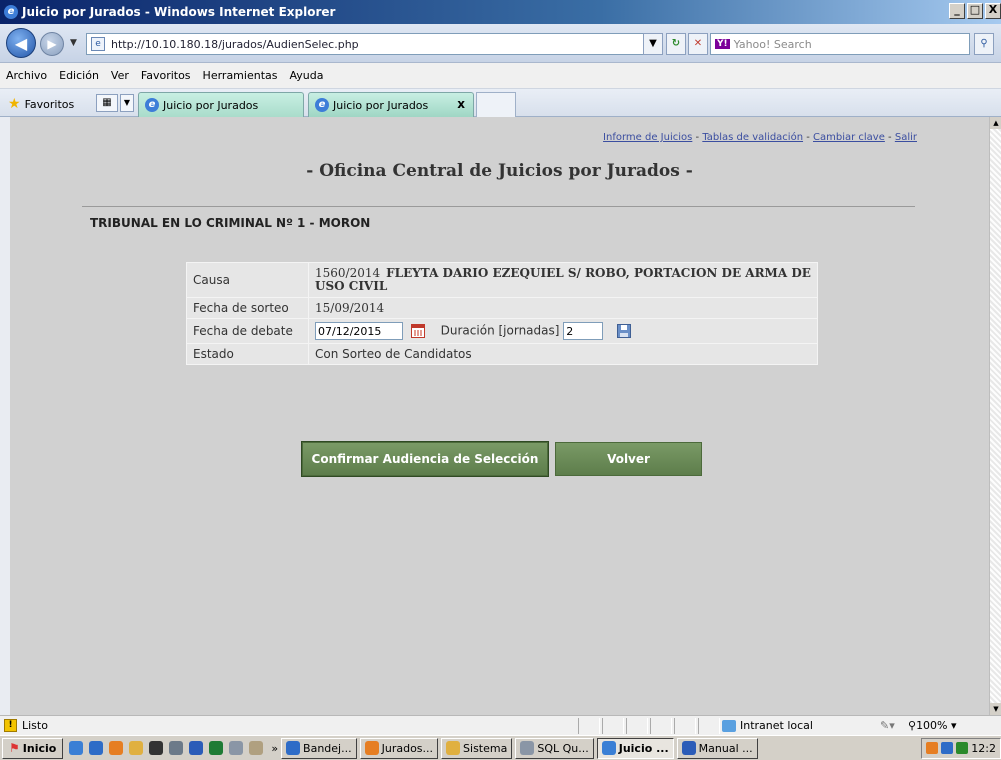 The height and width of the screenshot is (760, 1001). I want to click on table-row: Estado Con Sorteo de Candidatos, so click(502, 354).